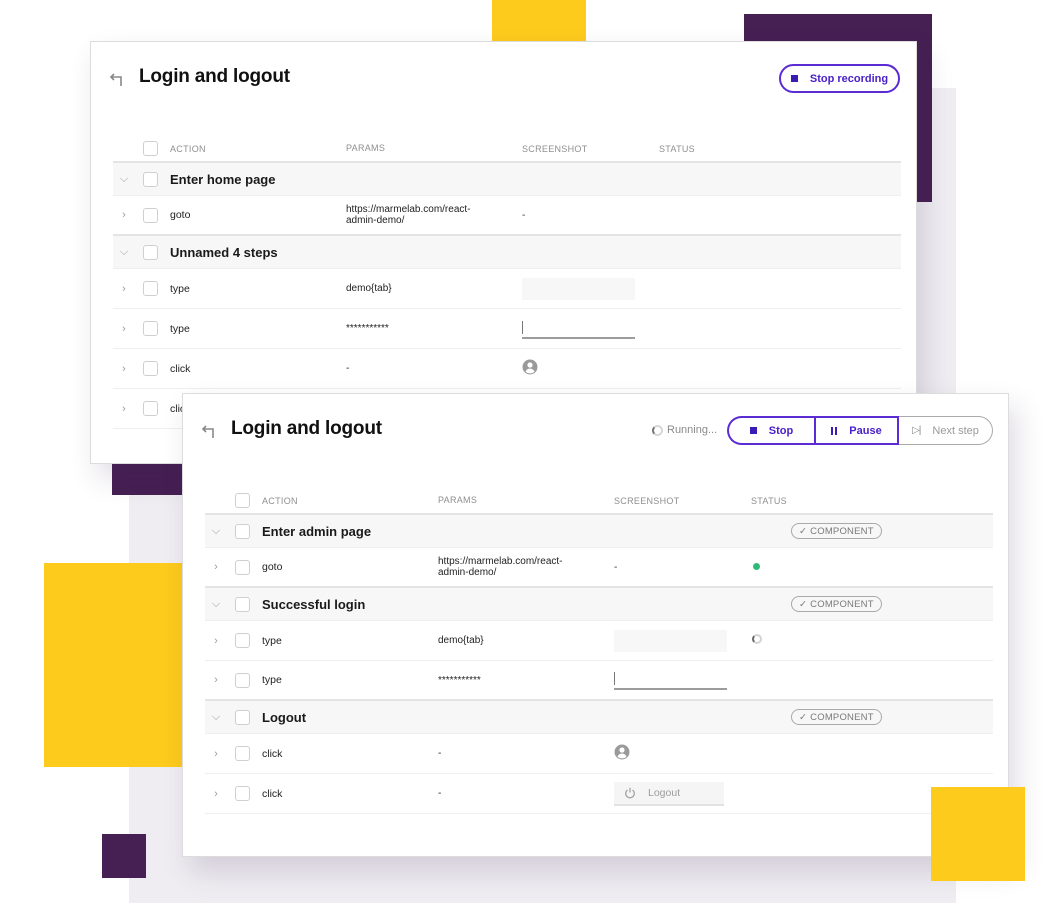  I want to click on decorative-yellow-square-bottom, so click(978, 834).